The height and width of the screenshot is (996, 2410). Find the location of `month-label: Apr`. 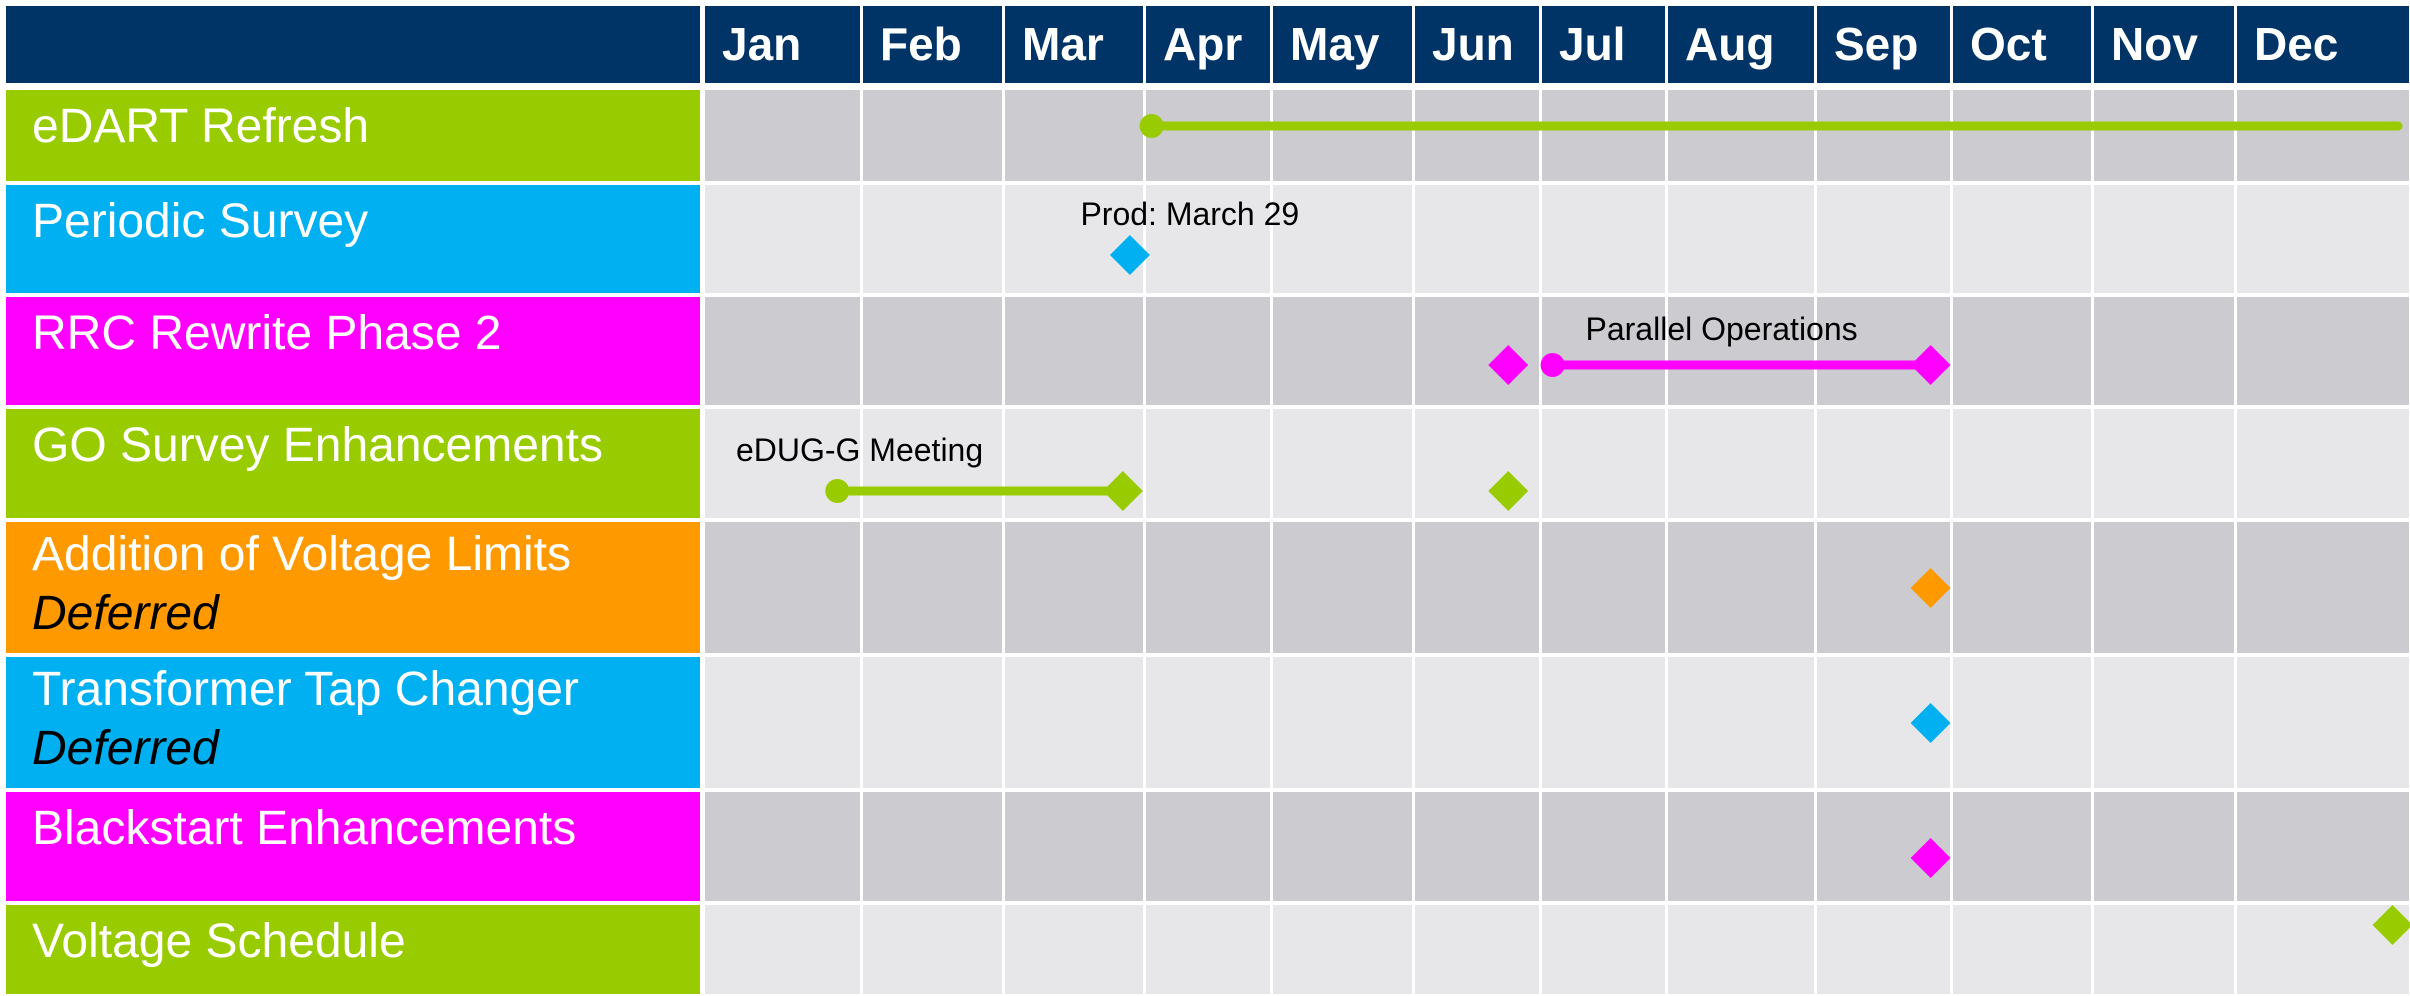

month-label: Apr is located at coordinates (1202, 44).